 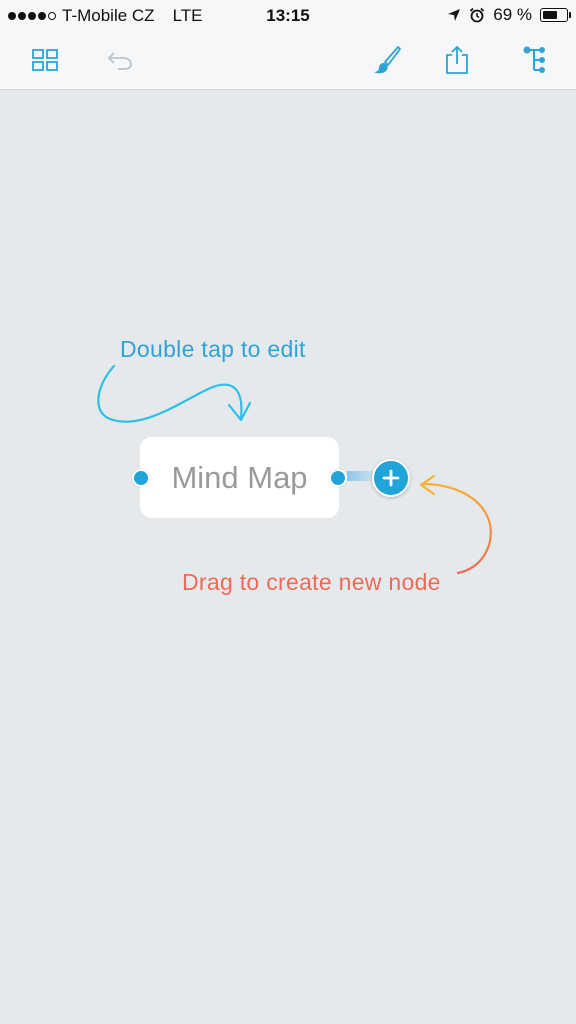 I want to click on plus-icon, so click(x=391, y=478).